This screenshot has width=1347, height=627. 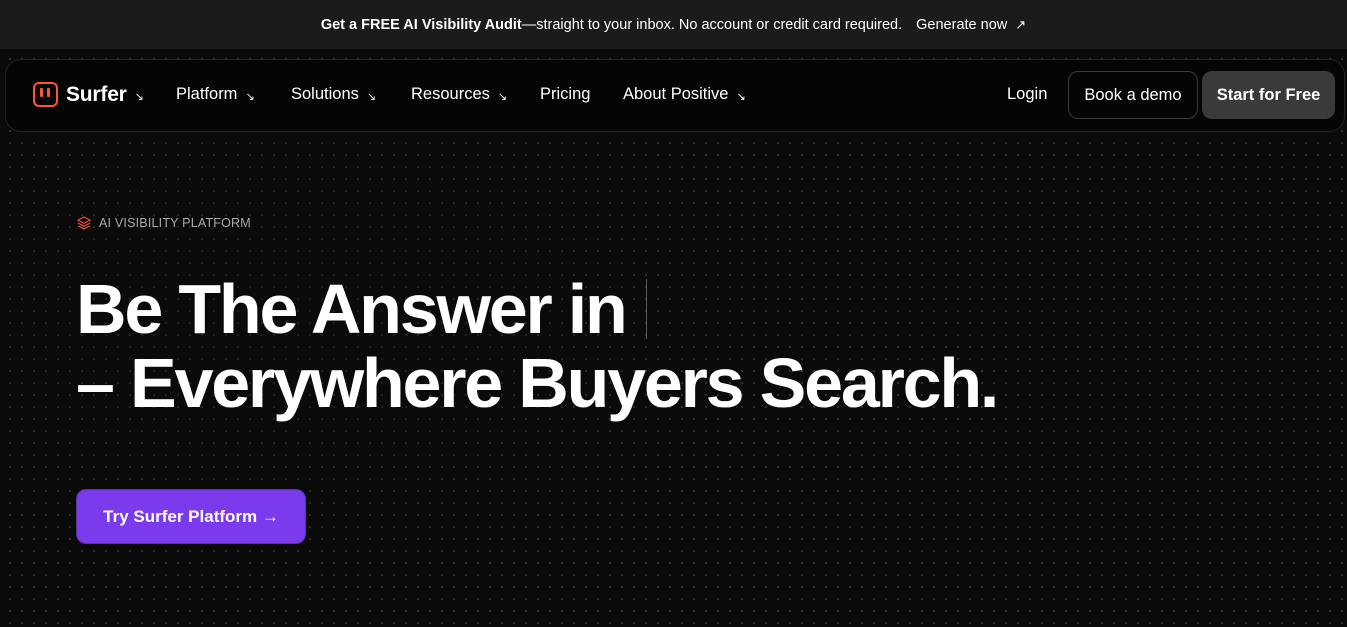 I want to click on nav-item-solutions: Solutions ↘, so click(x=333, y=94).